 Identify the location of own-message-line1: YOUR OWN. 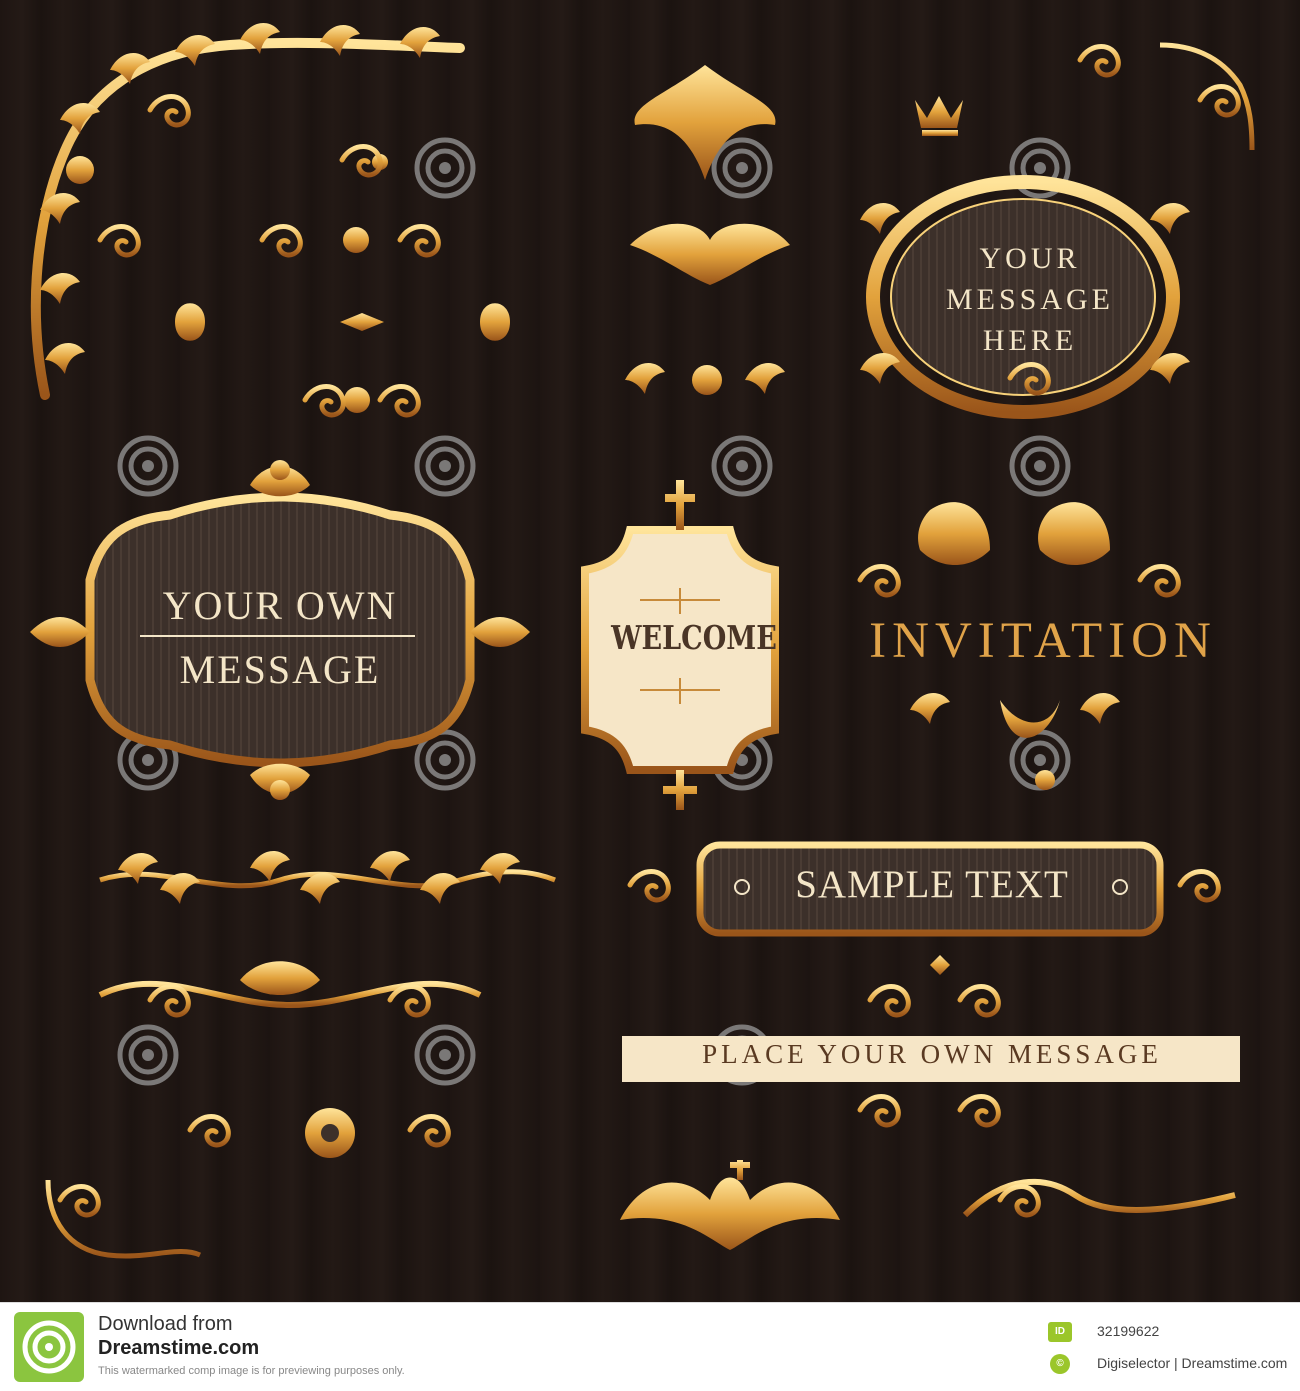
(280, 605).